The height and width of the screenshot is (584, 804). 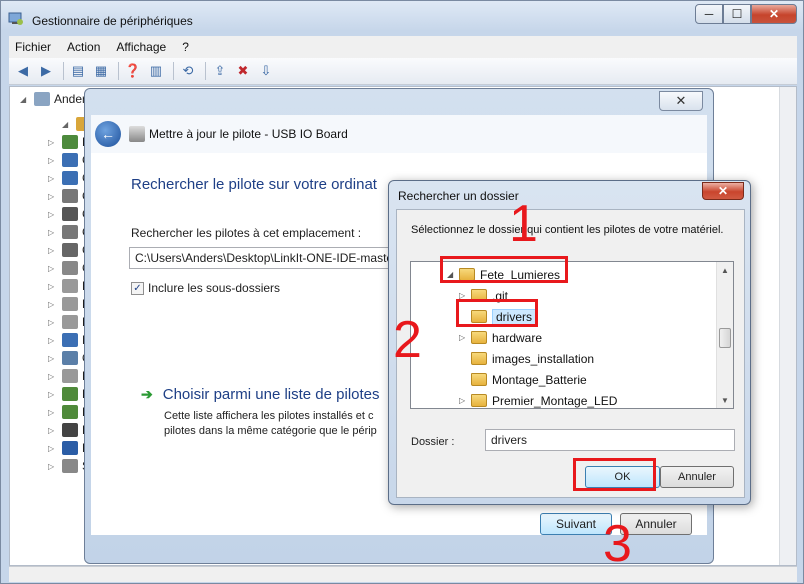 I want to click on scroll-thumb, so click(x=725, y=338).